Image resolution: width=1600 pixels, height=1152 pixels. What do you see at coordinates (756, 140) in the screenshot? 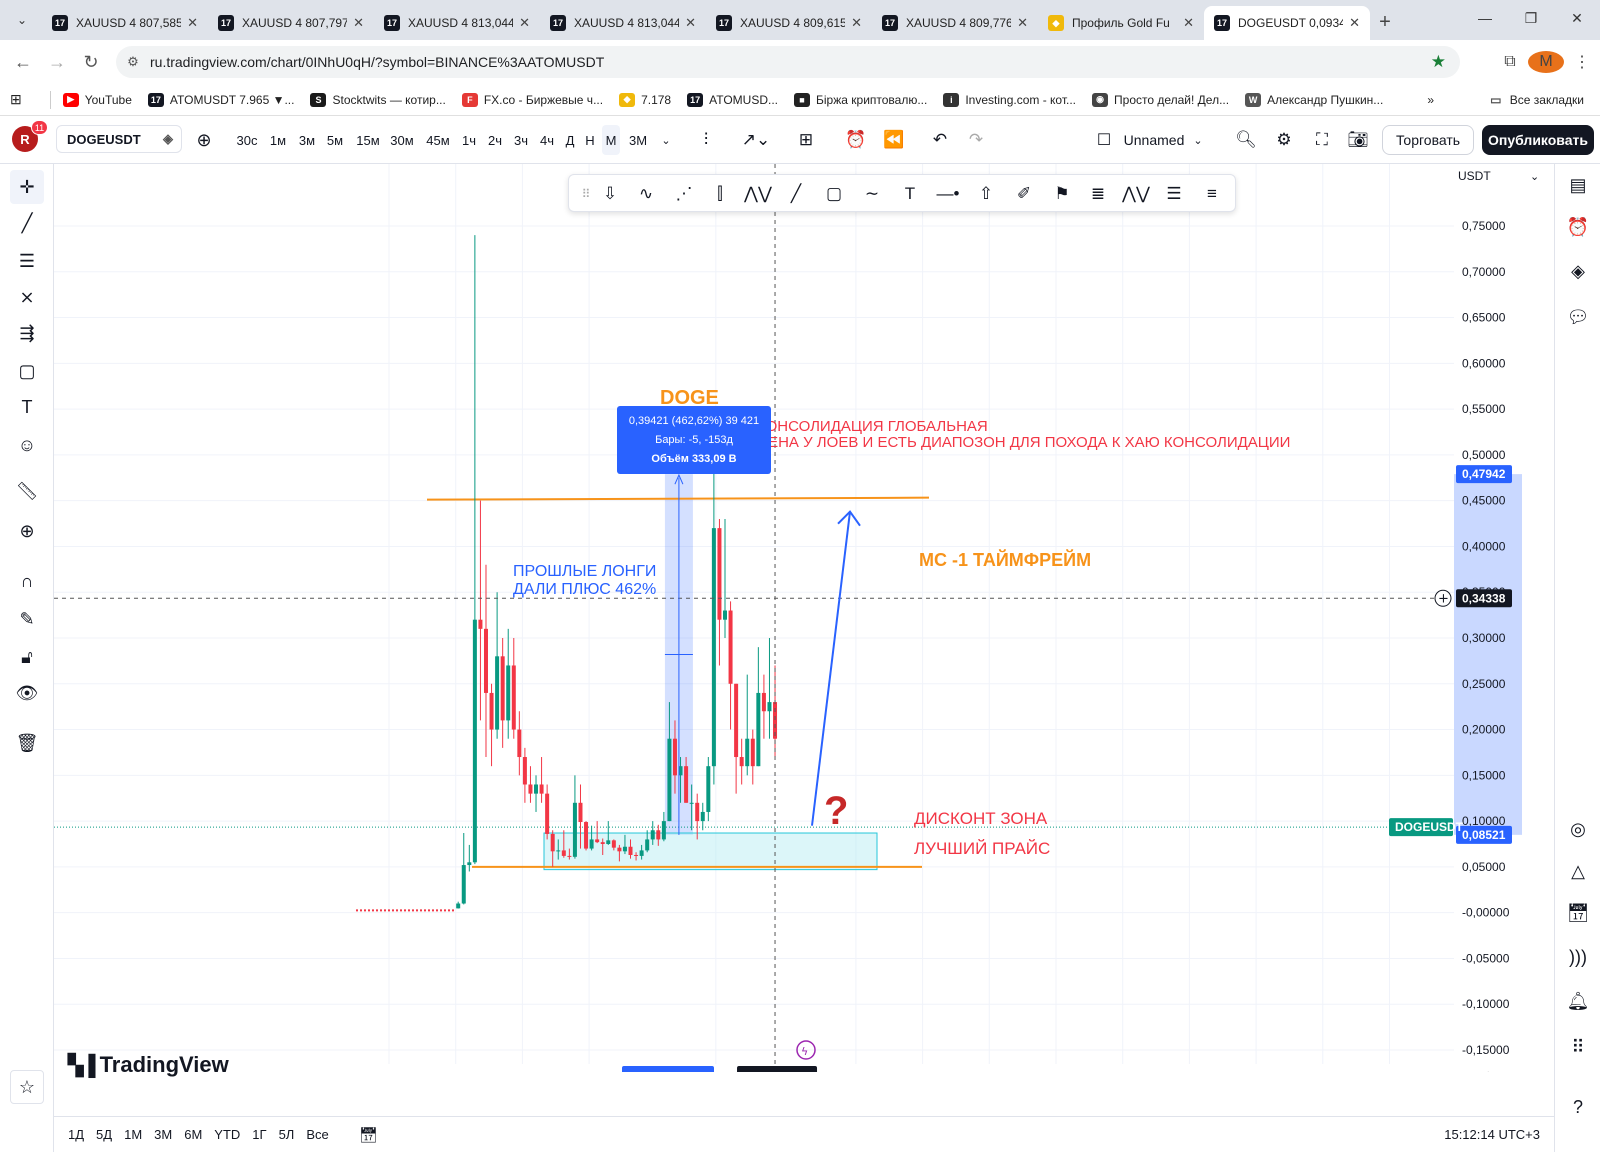
I see `indicators-icon: ↗⌄` at bounding box center [756, 140].